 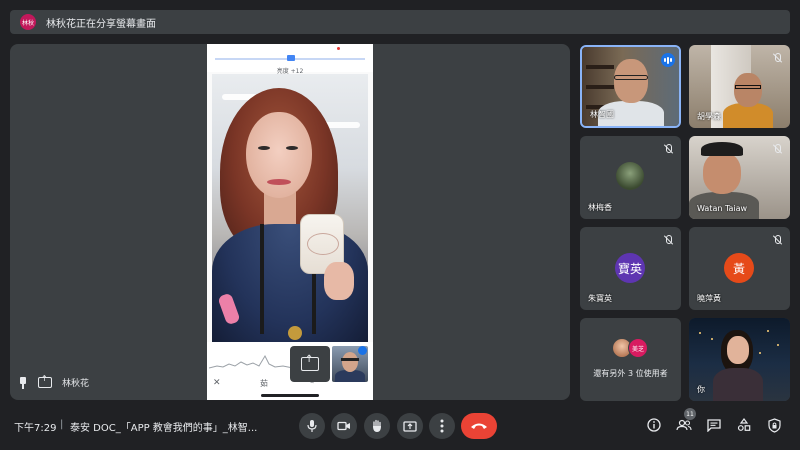 I want to click on recording-dot, so click(x=338, y=48).